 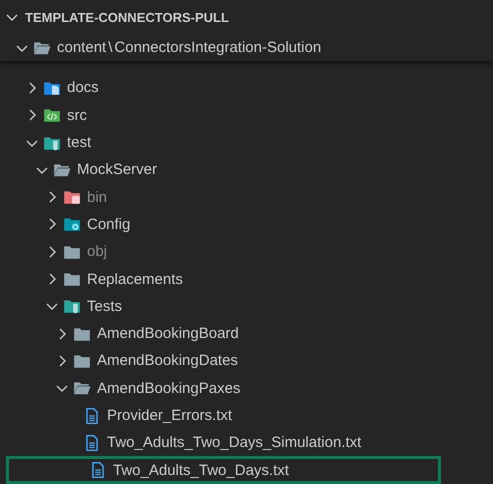 I want to click on tree-item: test, so click(x=246, y=142).